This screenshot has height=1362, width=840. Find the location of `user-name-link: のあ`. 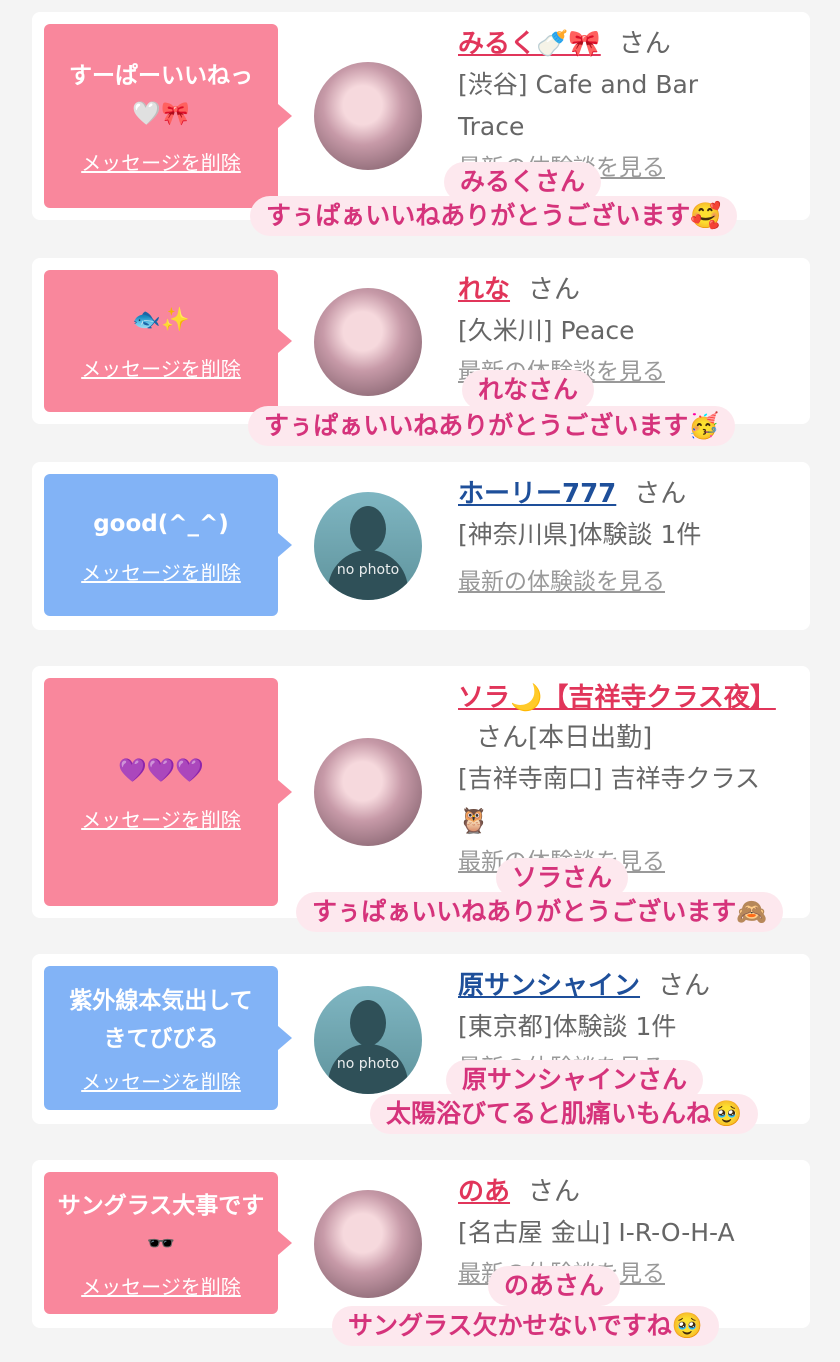

user-name-link: のあ is located at coordinates (484, 1192).